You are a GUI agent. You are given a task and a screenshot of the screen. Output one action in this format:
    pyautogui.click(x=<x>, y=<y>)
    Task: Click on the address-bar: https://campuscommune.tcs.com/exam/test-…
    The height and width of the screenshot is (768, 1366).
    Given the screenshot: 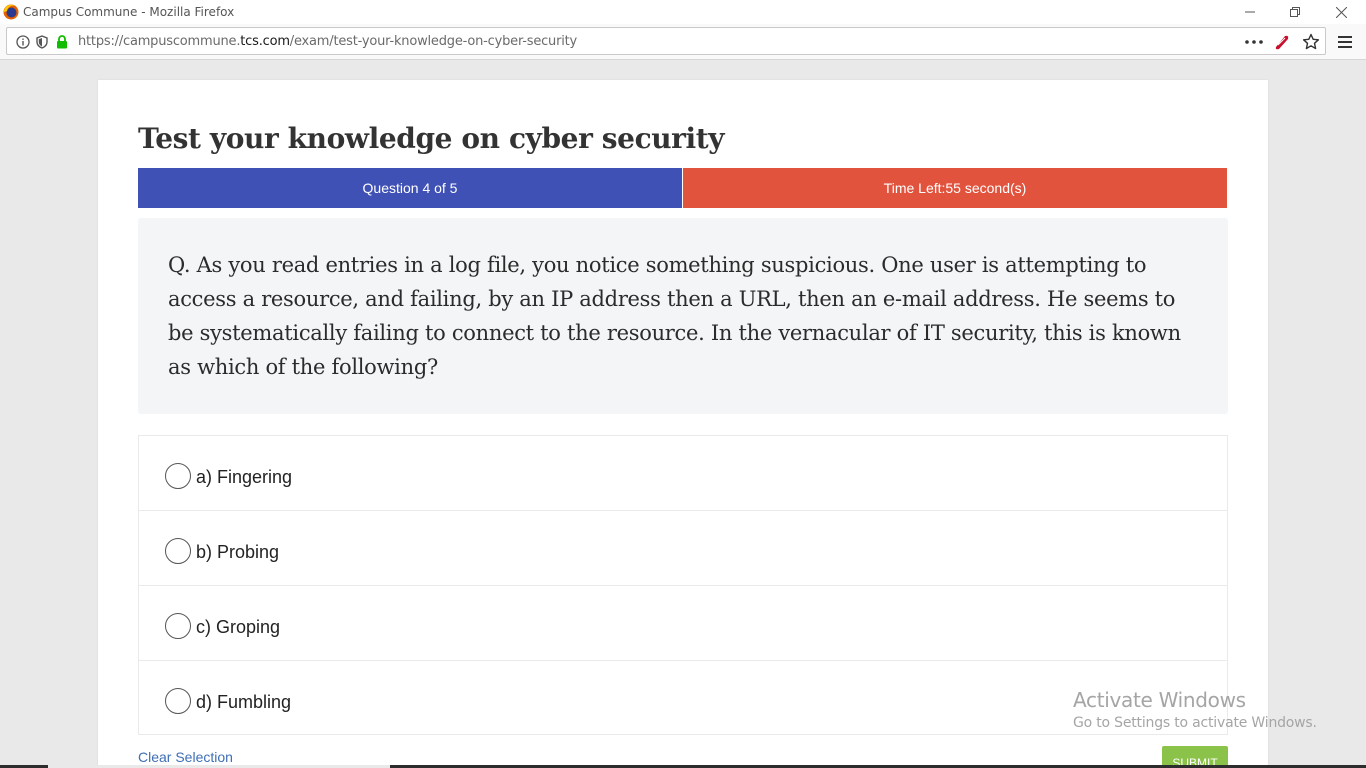 What is the action you would take?
    pyautogui.click(x=666, y=41)
    